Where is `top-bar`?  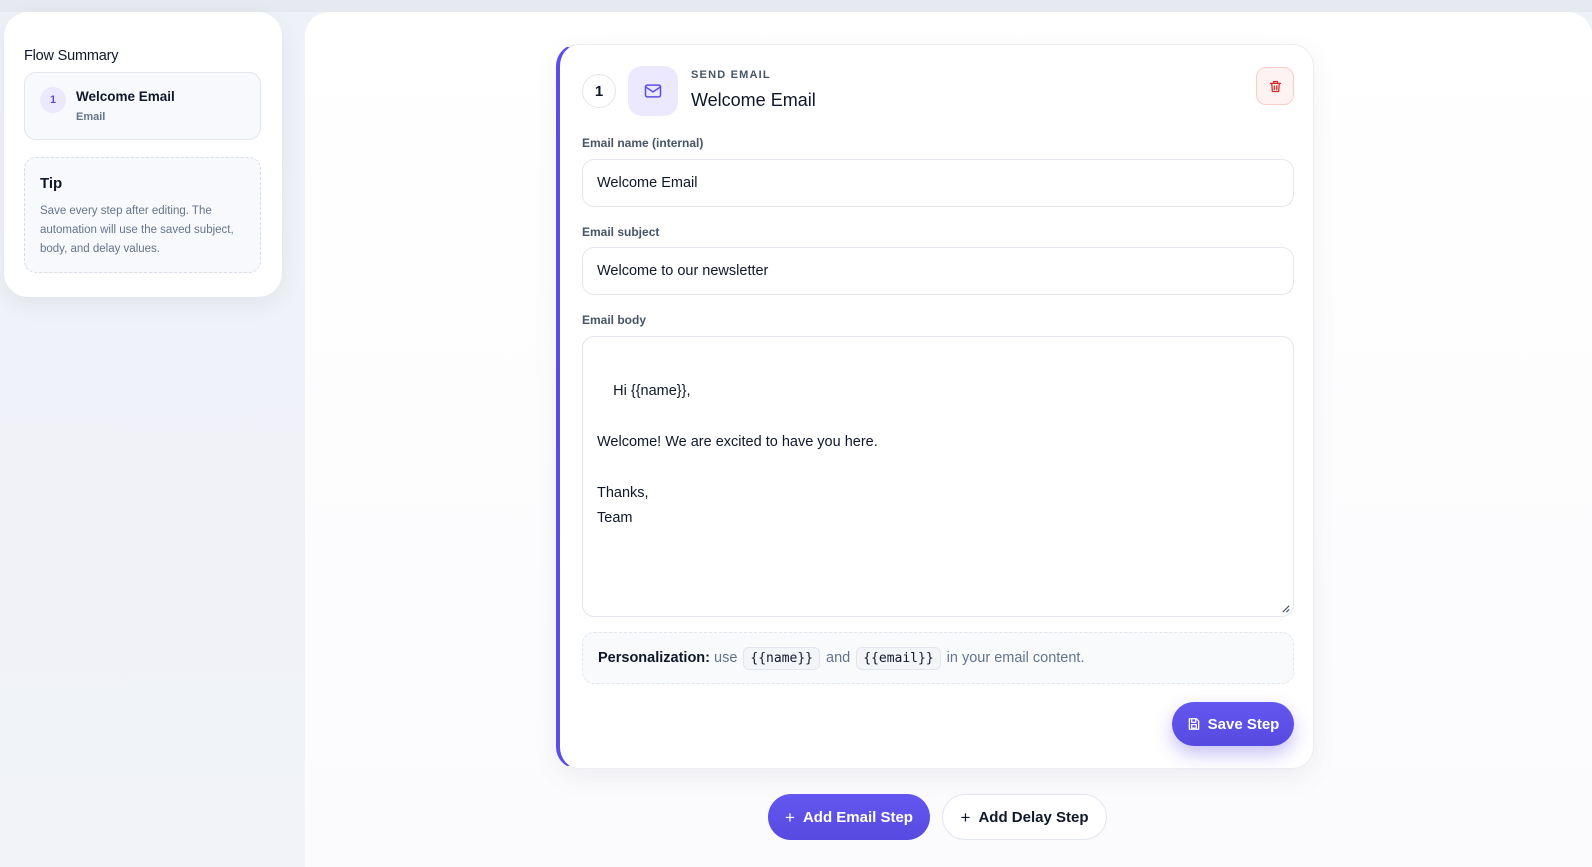
top-bar is located at coordinates (796, 6).